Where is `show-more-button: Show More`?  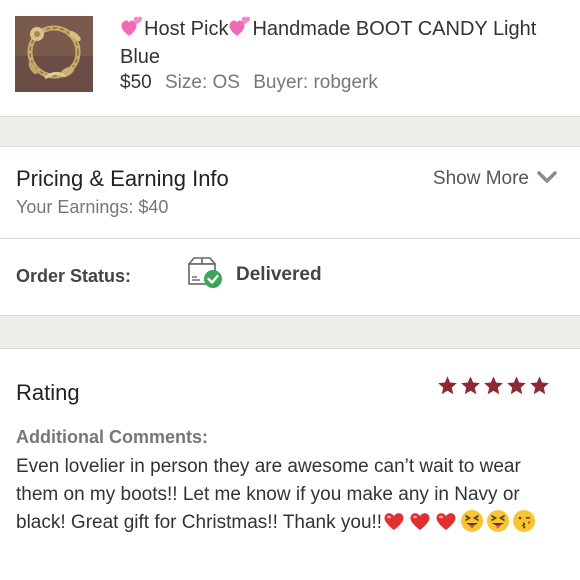
show-more-button: Show More is located at coordinates (495, 179).